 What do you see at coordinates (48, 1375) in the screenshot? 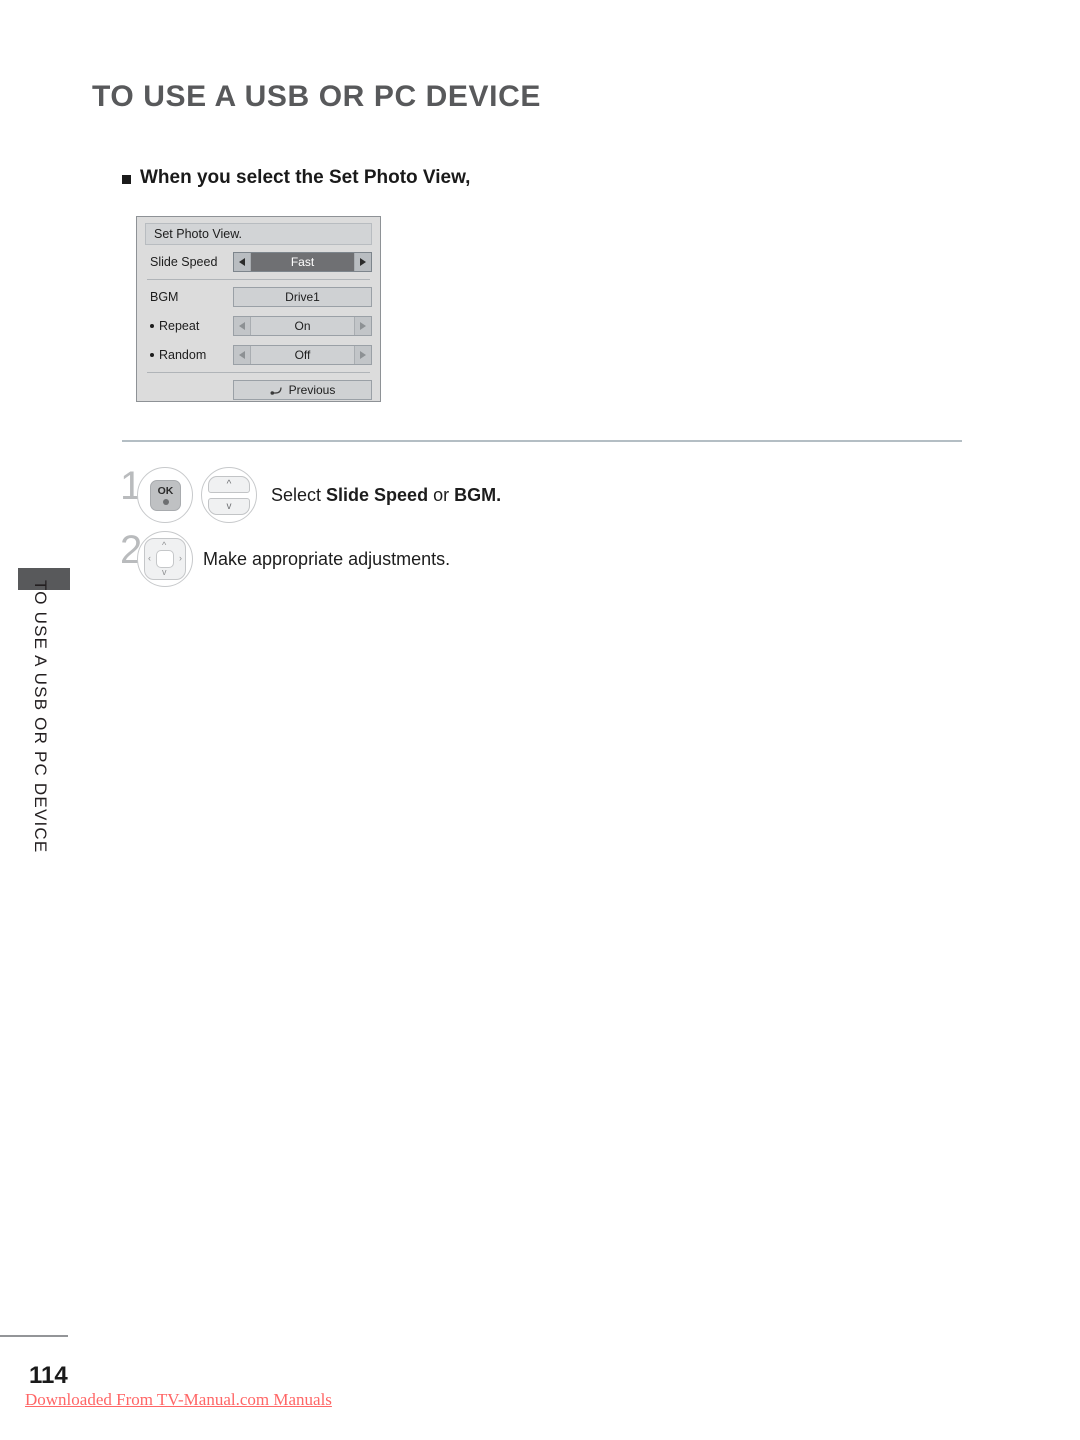
I see `page-number: 114` at bounding box center [48, 1375].